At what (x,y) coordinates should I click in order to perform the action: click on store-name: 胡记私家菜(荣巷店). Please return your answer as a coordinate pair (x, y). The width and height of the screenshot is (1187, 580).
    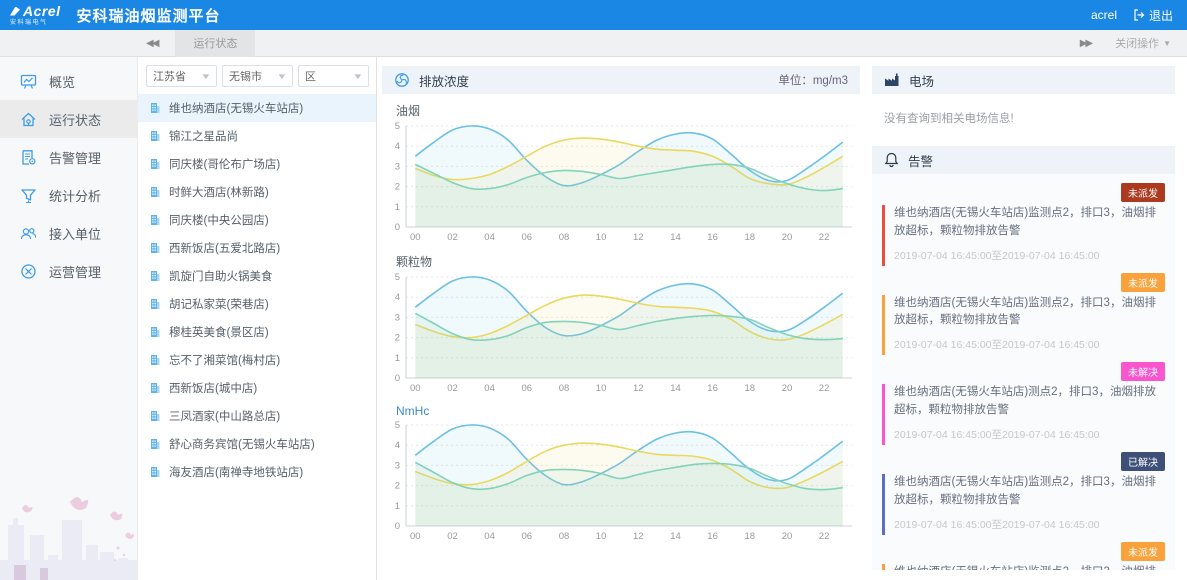
    Looking at the image, I should click on (219, 305).